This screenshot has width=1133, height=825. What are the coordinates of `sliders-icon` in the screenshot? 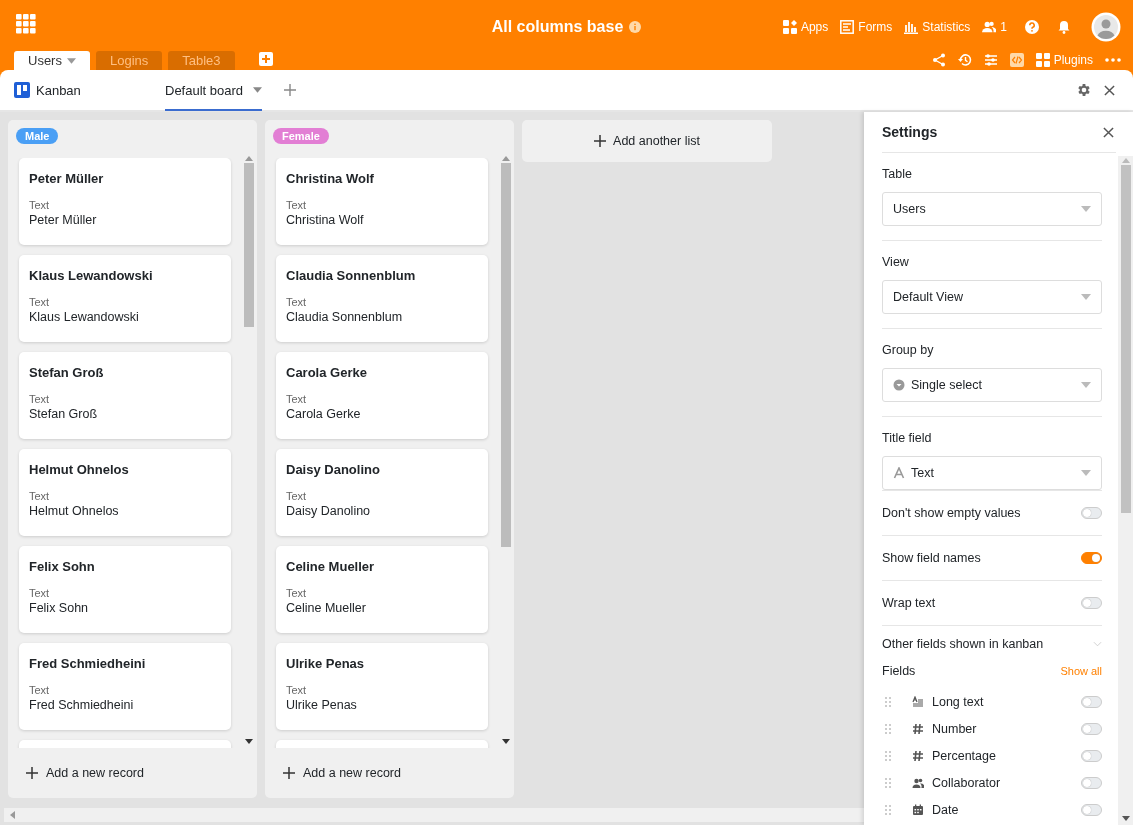 It's located at (990, 60).